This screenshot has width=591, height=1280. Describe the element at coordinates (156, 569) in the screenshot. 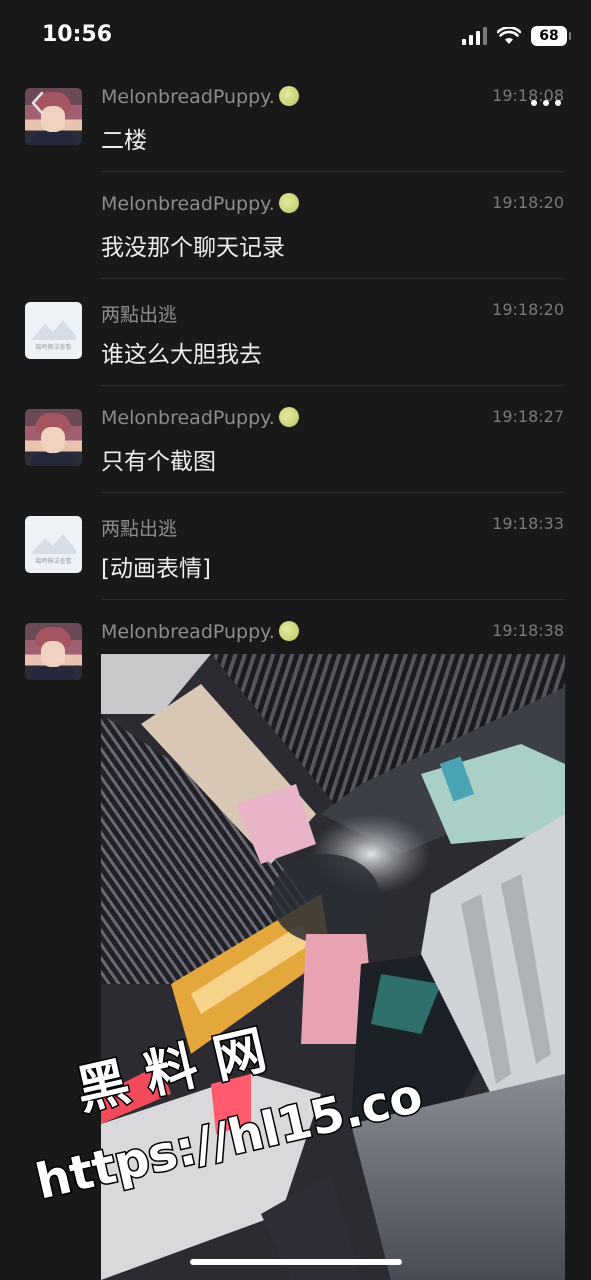

I see `message-text: [动画表情]` at that location.